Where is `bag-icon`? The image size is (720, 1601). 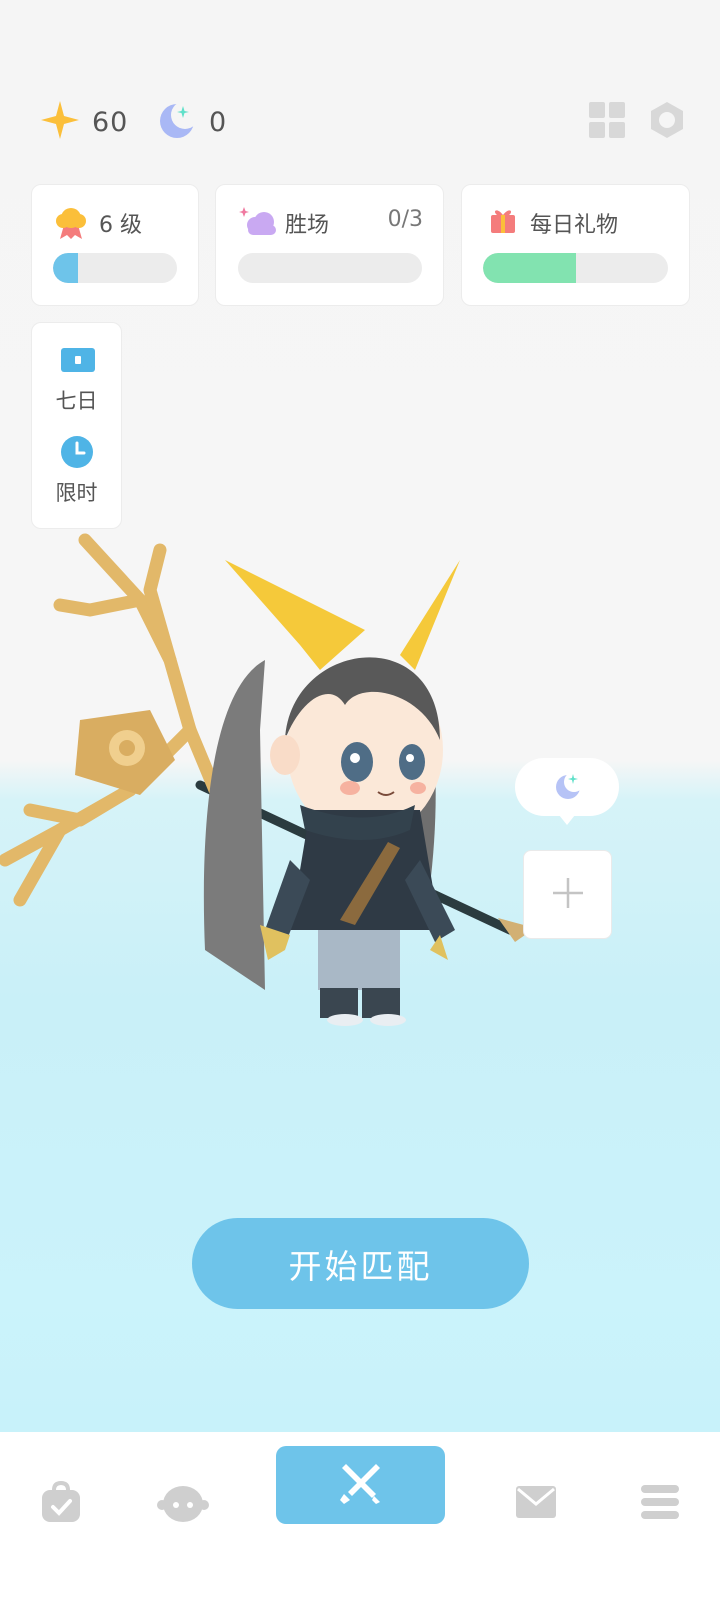
bag-icon is located at coordinates (61, 1504).